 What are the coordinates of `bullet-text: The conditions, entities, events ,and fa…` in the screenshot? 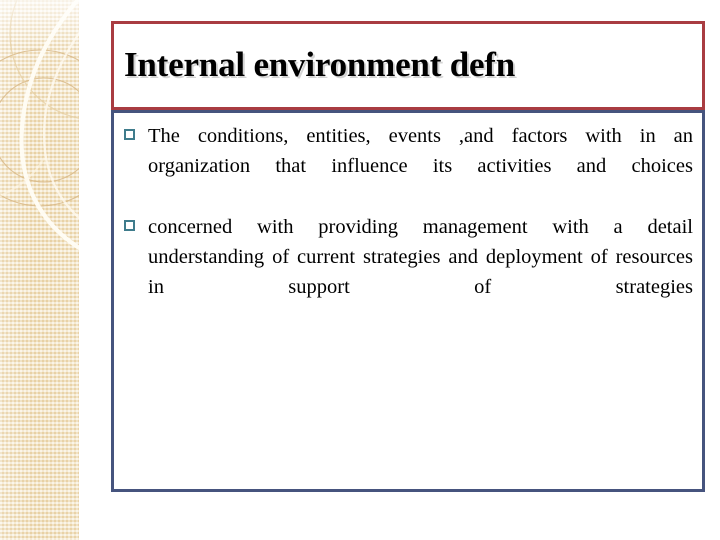 It's located at (420, 151).